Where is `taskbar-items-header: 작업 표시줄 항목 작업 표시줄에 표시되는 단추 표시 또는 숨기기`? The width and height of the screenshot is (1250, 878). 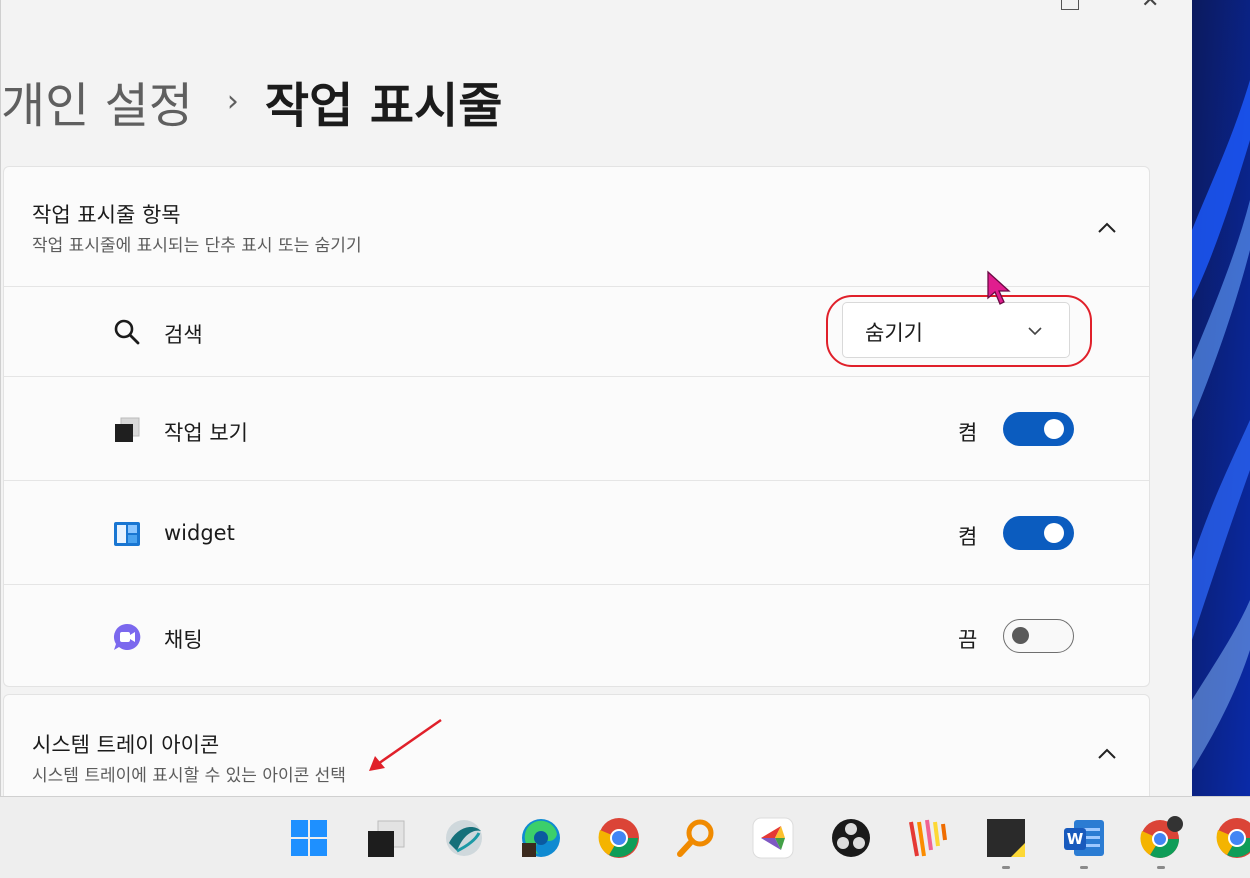 taskbar-items-header: 작업 표시줄 항목 작업 표시줄에 표시되는 단추 표시 또는 숨기기 is located at coordinates (576, 226).